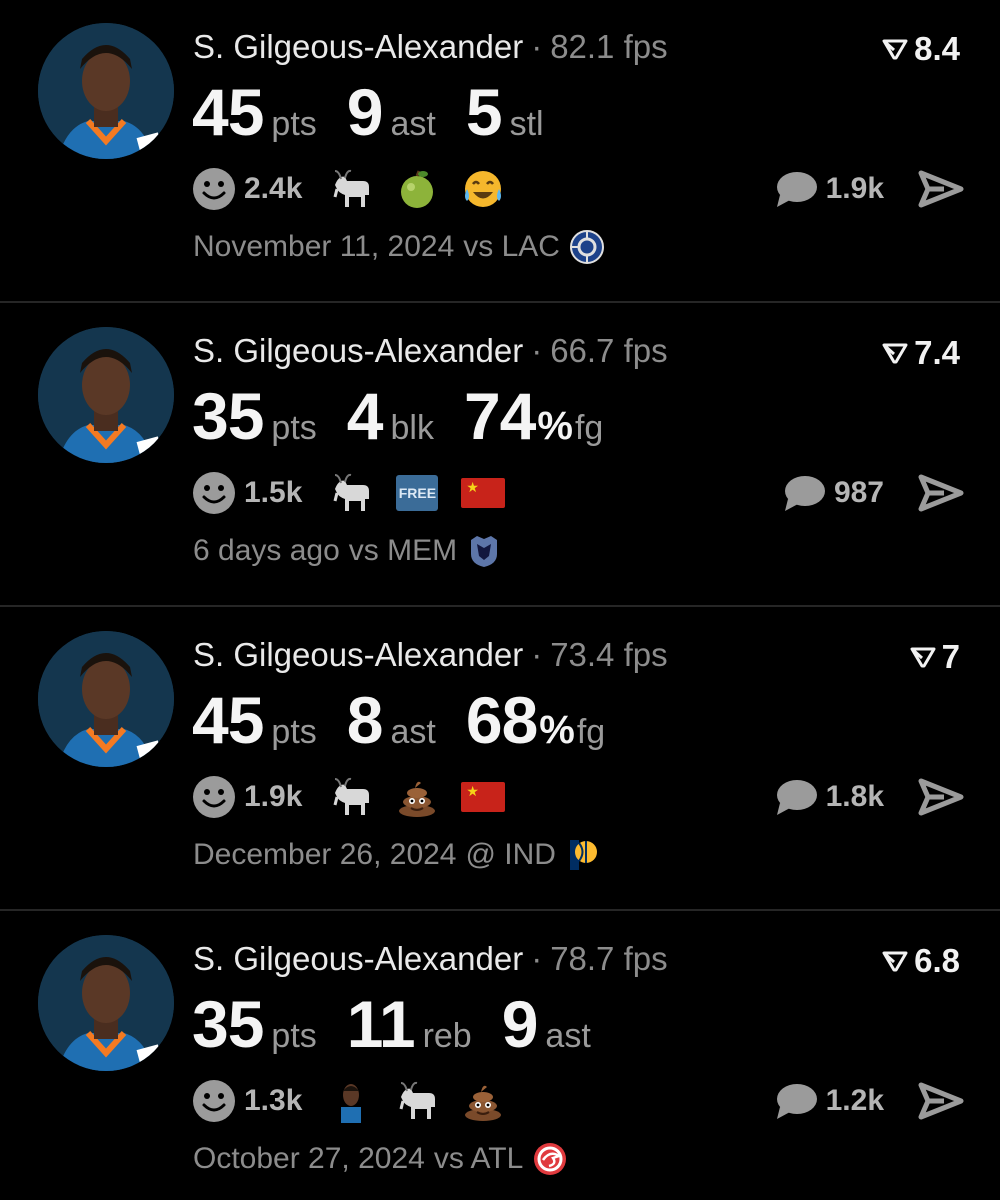 This screenshot has height=1200, width=1000. Describe the element at coordinates (935, 657) in the screenshot. I see `rating: 7` at that location.